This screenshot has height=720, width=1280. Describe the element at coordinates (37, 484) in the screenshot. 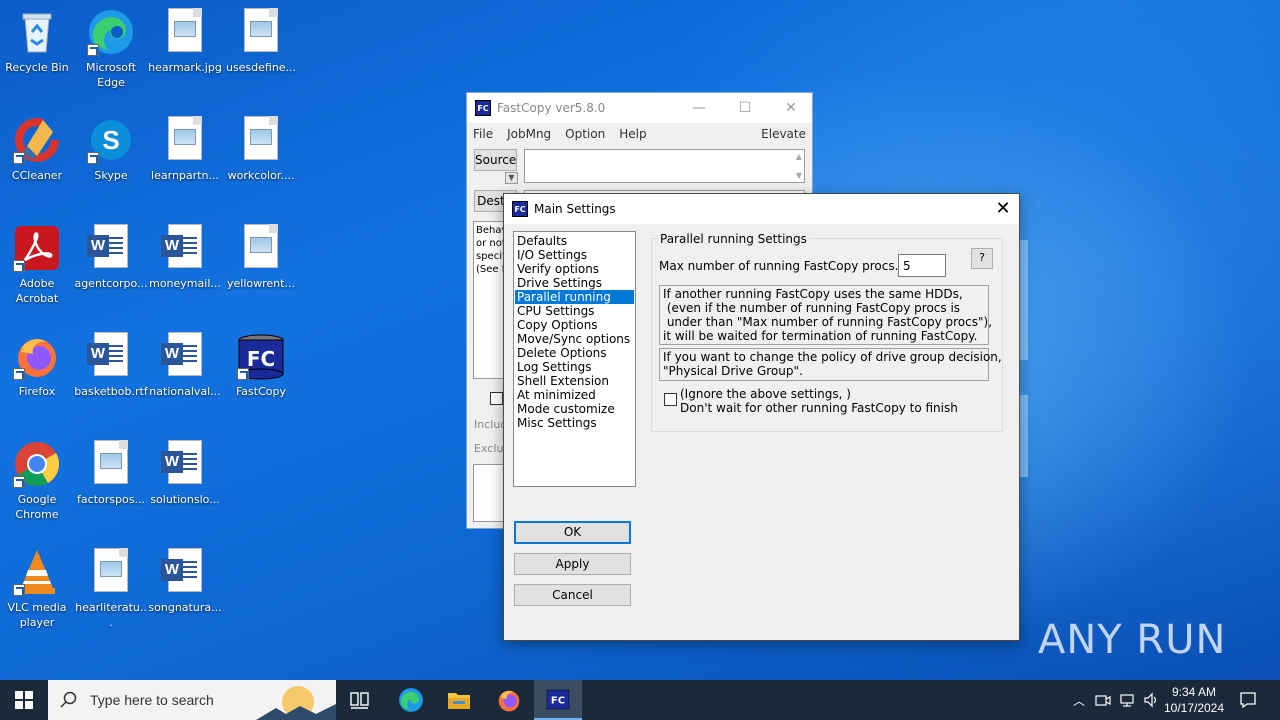

I see `desktop-icon-google-chrome: Google Chrome` at that location.